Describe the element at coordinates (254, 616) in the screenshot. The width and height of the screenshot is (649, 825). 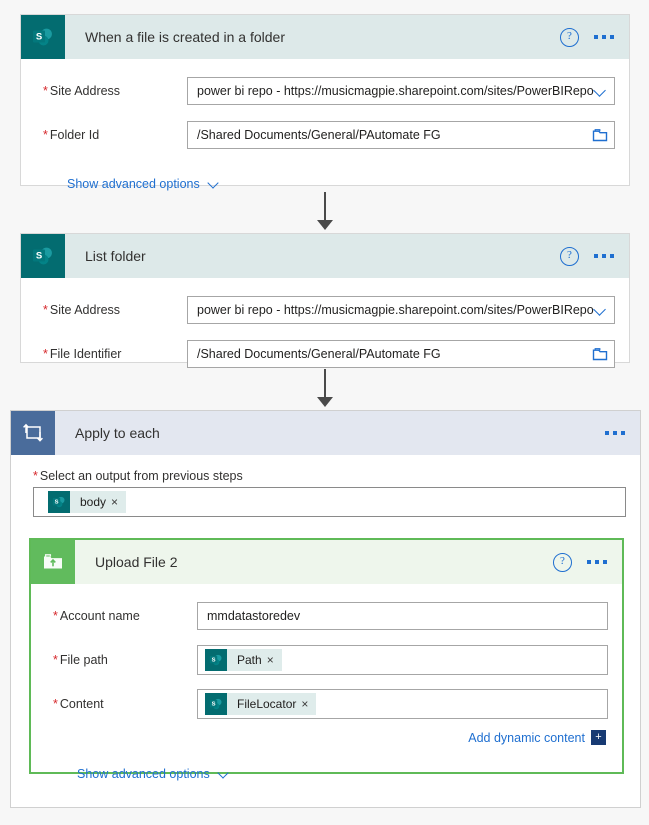
I see `field-value: mmdatastoredev` at that location.